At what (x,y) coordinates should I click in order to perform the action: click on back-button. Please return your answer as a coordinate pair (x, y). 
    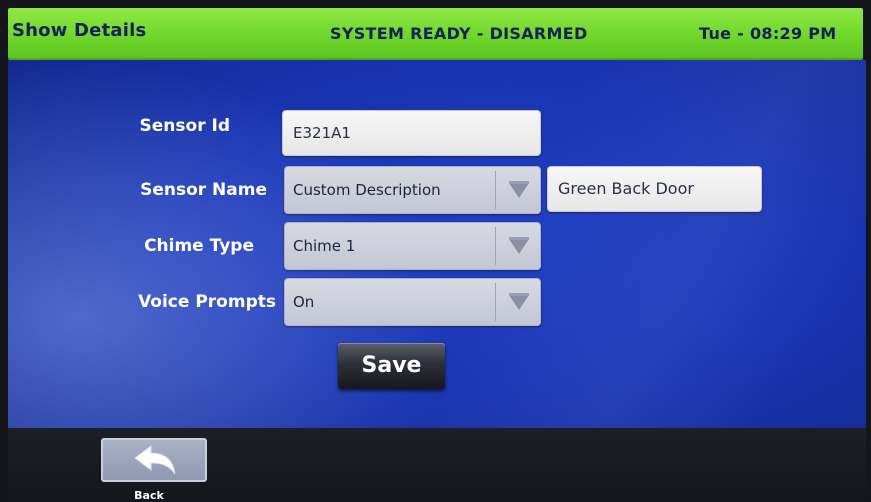
    Looking at the image, I should click on (154, 460).